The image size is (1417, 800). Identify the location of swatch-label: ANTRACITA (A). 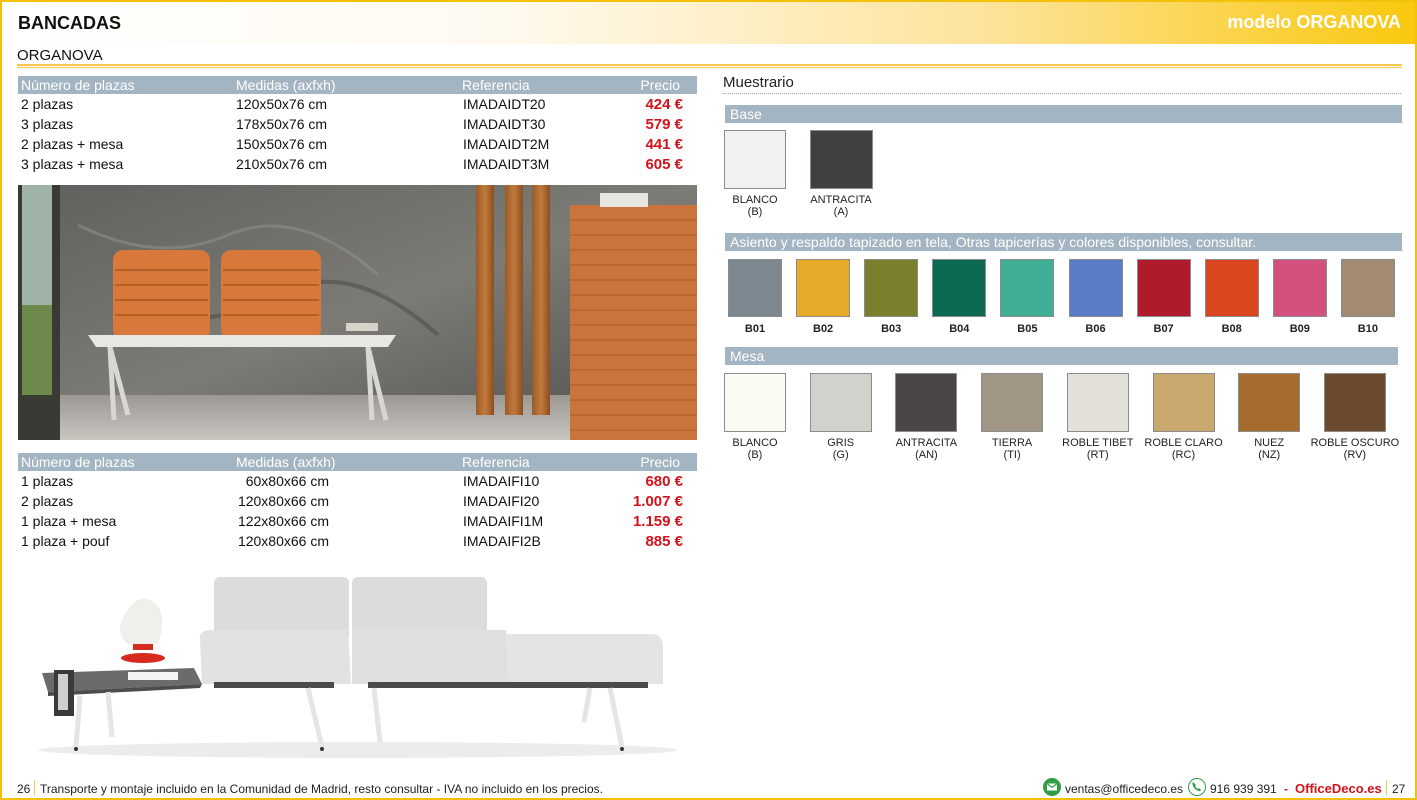
(841, 206).